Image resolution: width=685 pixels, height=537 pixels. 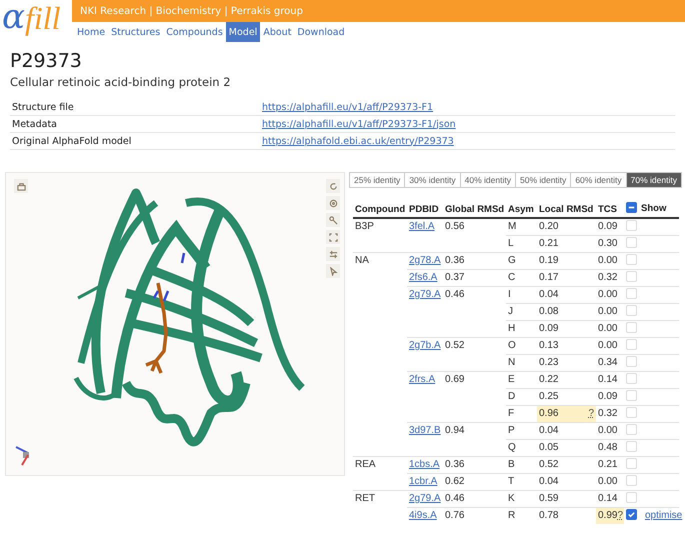 I want to click on nav-link: Download, so click(x=321, y=32).